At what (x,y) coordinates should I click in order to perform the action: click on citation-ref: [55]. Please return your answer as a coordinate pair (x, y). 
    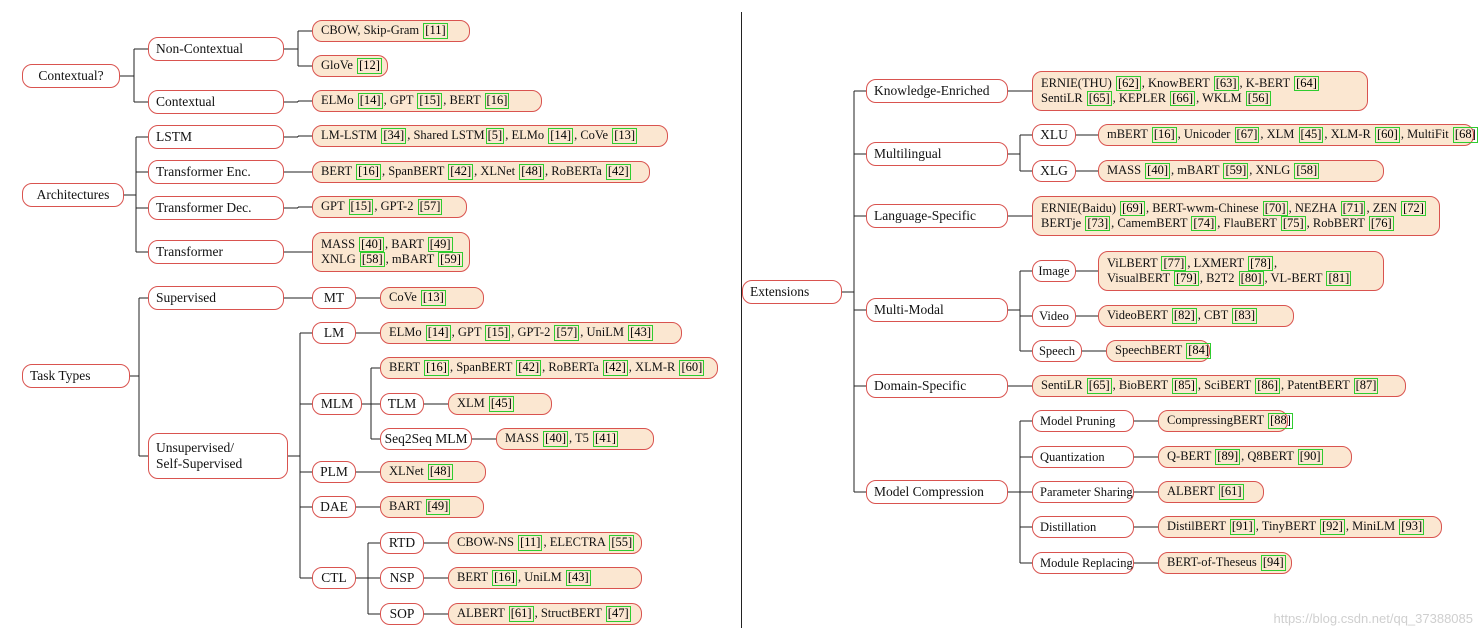
    Looking at the image, I should click on (622, 543).